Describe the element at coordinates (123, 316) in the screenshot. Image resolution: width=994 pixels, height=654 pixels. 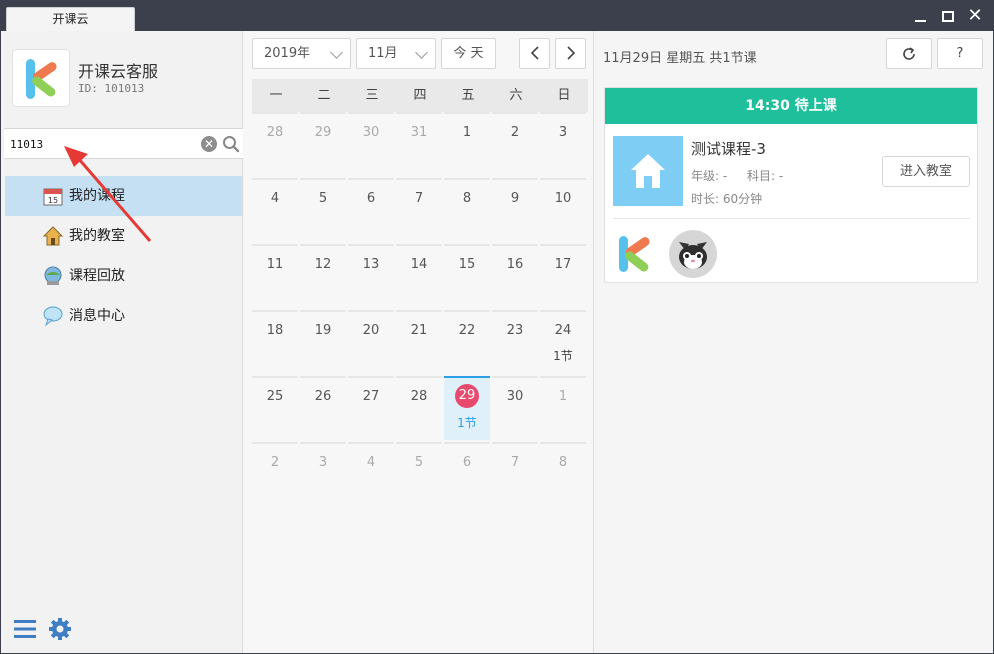
I see `sidebar-item-message-center: 消息中心` at that location.